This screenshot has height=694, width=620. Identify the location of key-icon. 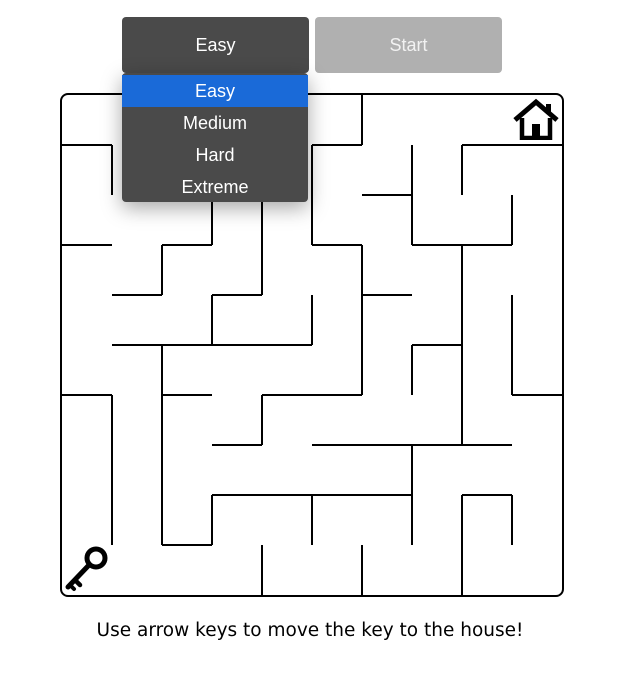
(86, 568).